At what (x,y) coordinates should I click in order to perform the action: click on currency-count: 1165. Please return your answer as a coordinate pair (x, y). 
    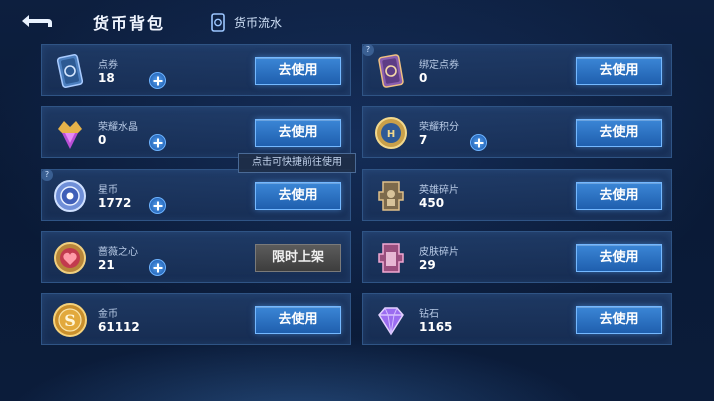
    Looking at the image, I should click on (436, 327).